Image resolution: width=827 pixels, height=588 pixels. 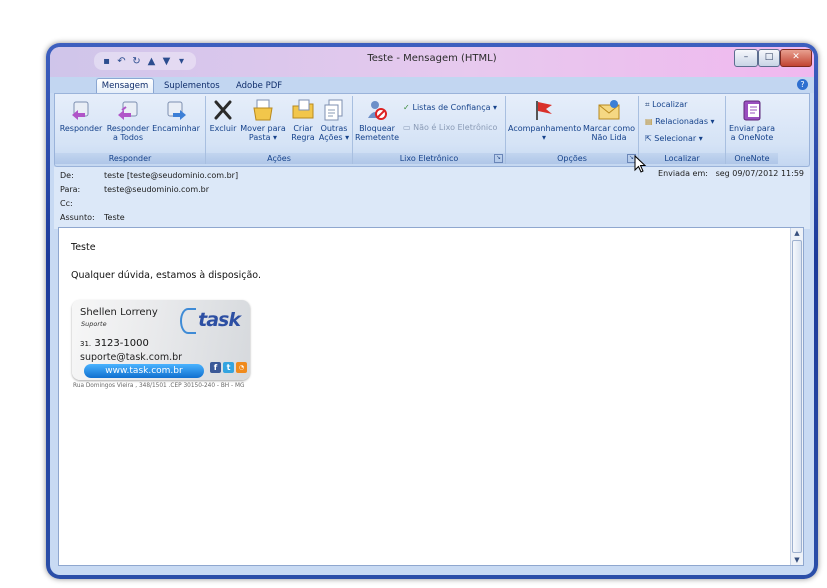 What do you see at coordinates (303, 128) in the screenshot?
I see `create-rule-label-1: Criar` at bounding box center [303, 128].